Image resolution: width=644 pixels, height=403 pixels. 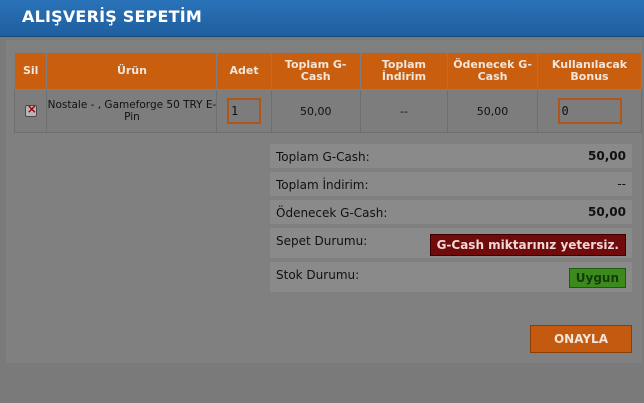 I want to click on column-header-total-gcash: Toplam G-Cash, so click(x=315, y=71).